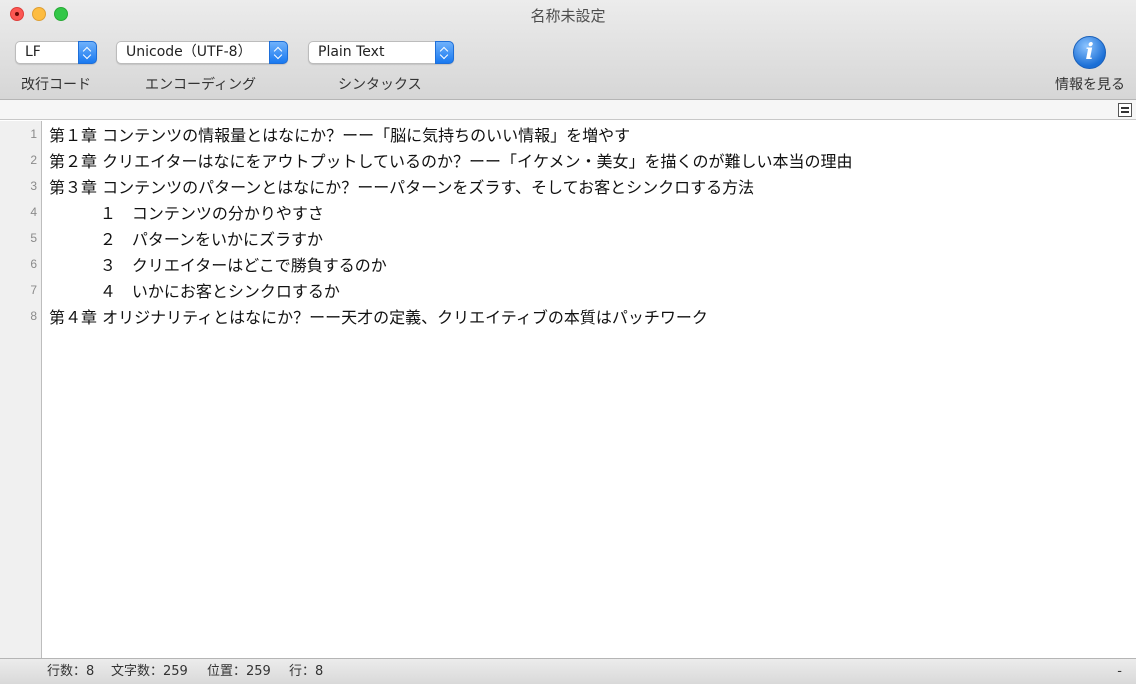 The width and height of the screenshot is (1136, 684). Describe the element at coordinates (33, 52) in the screenshot. I see `line-ending-value: LF` at that location.